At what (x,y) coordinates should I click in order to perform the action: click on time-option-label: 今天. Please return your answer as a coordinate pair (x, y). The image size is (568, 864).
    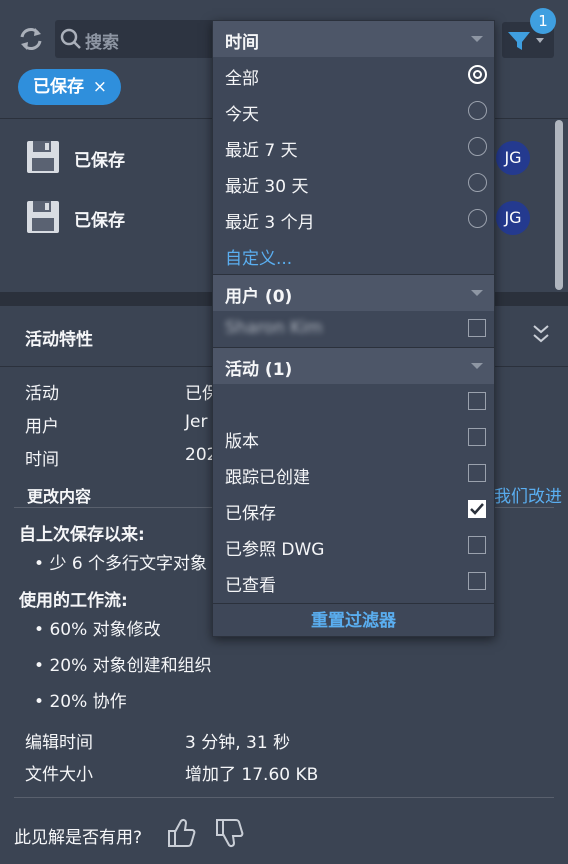
    Looking at the image, I should click on (242, 115).